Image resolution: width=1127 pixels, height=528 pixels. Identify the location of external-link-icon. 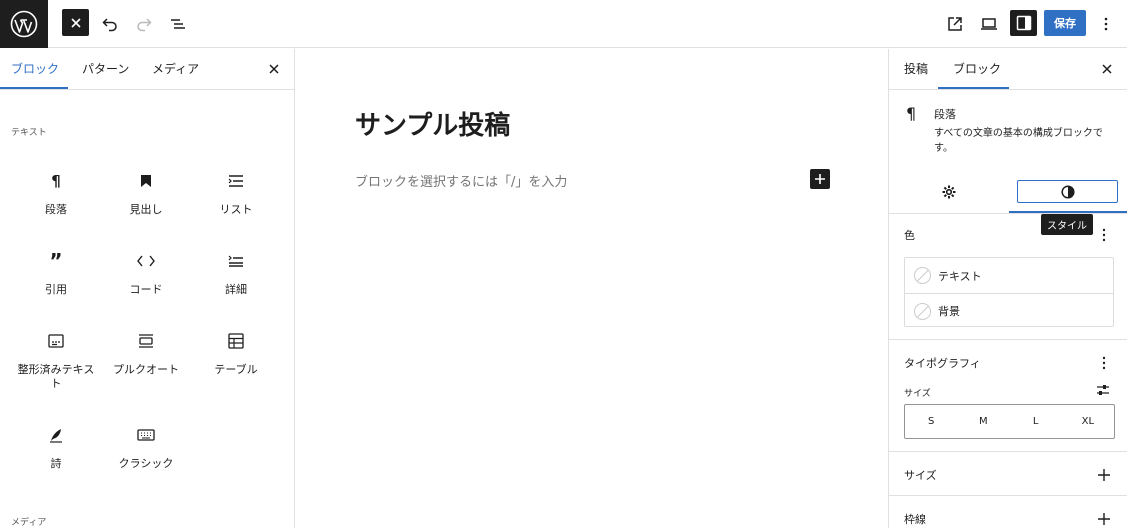
(955, 24).